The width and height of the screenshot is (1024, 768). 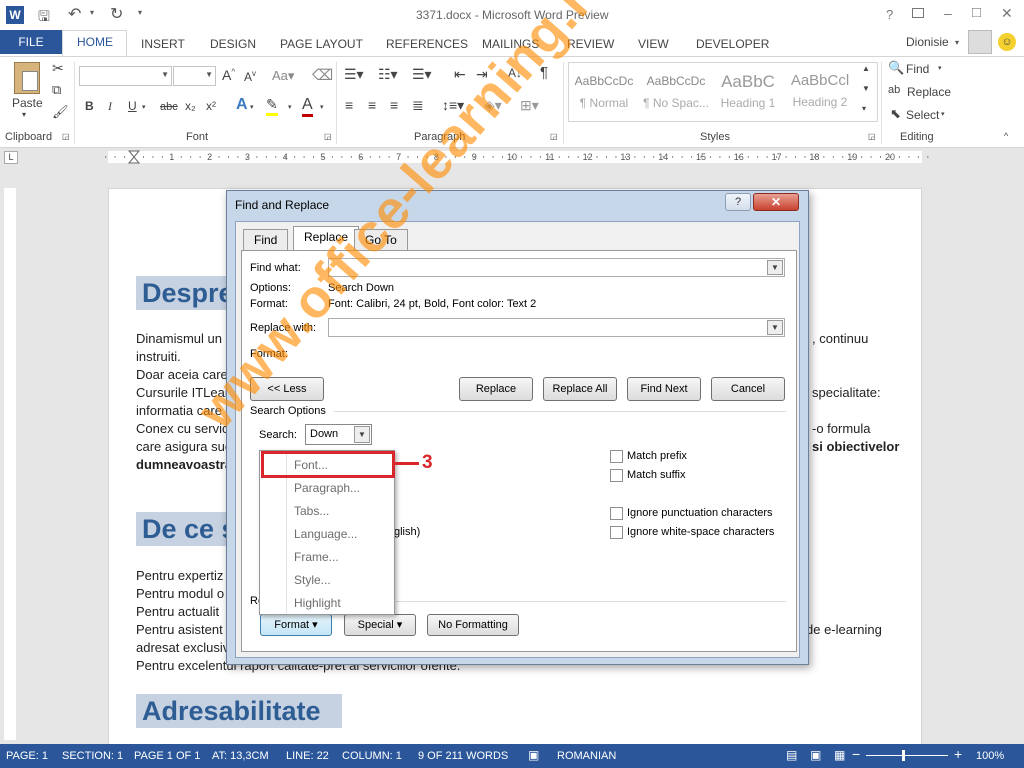 I want to click on replace-dialog-button: Replace, so click(x=496, y=389).